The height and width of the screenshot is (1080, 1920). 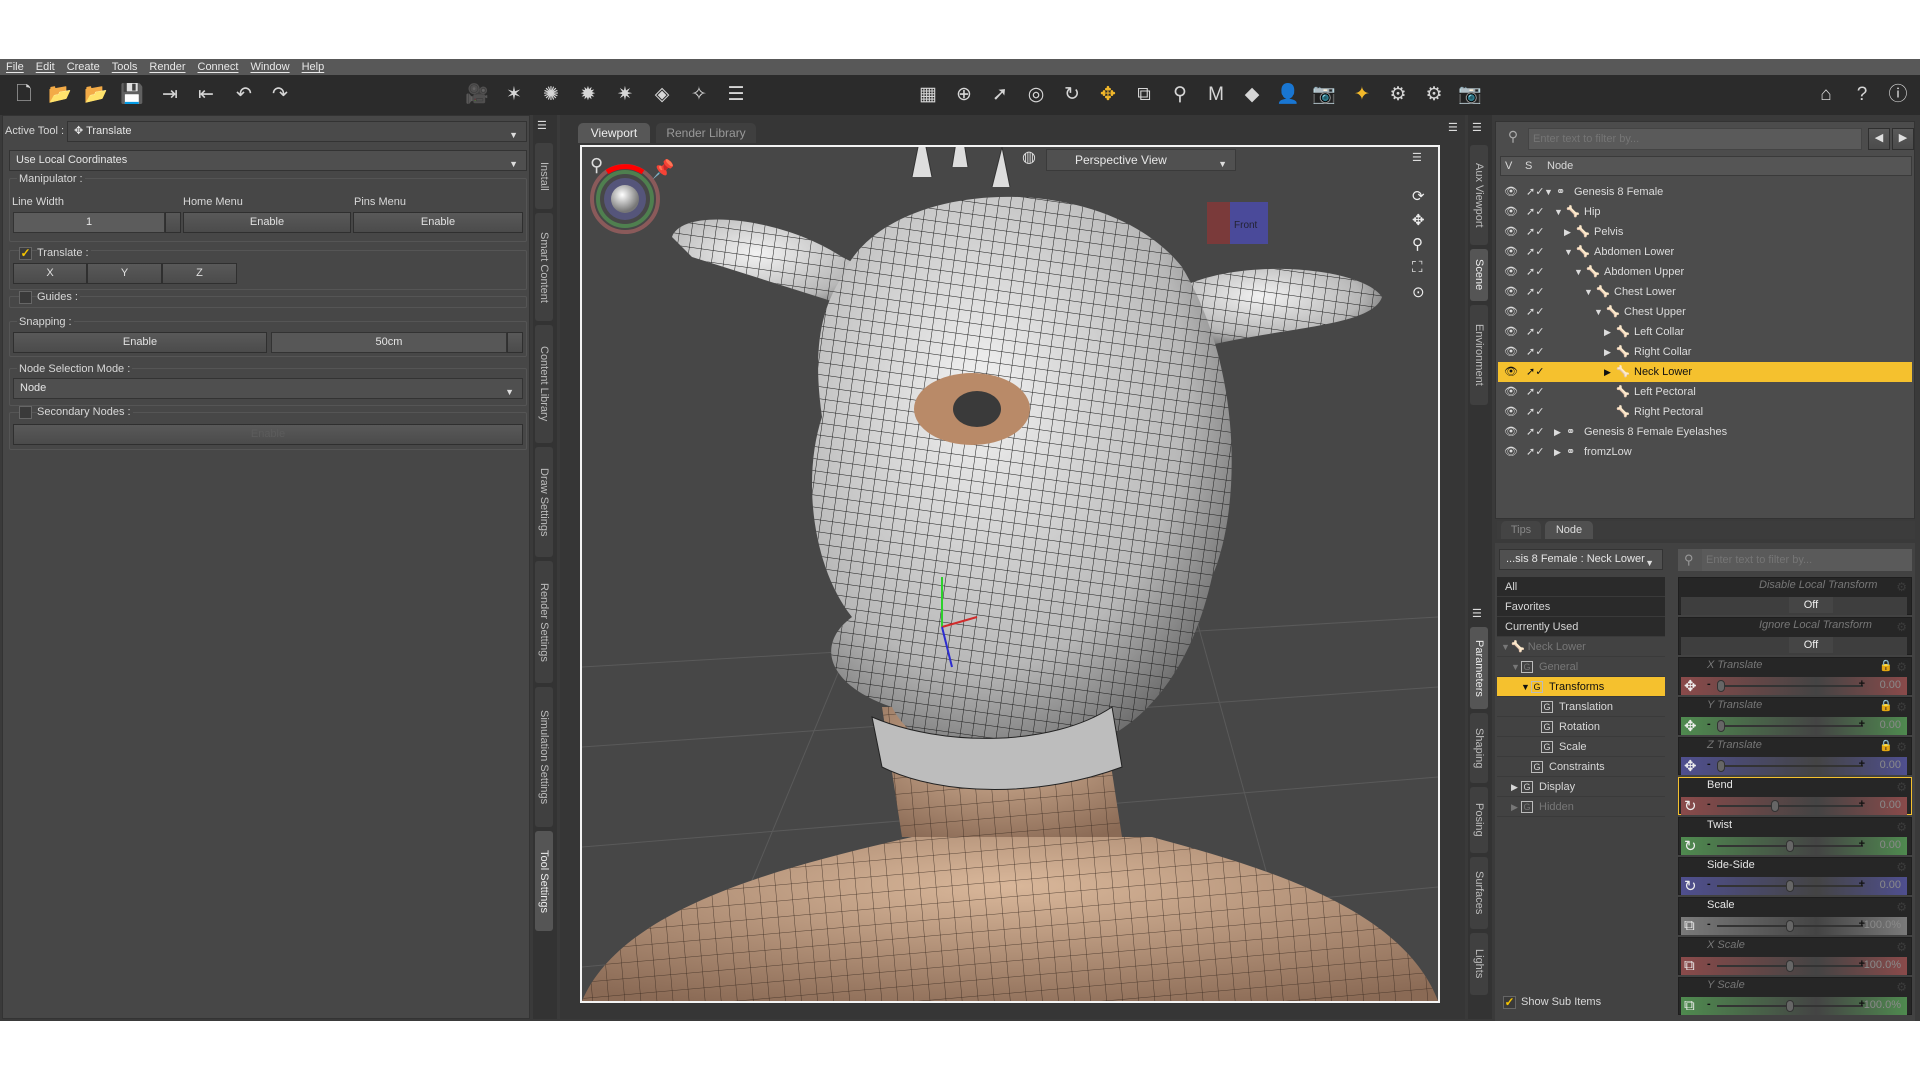 I want to click on column-visible: V, so click(x=1508, y=166).